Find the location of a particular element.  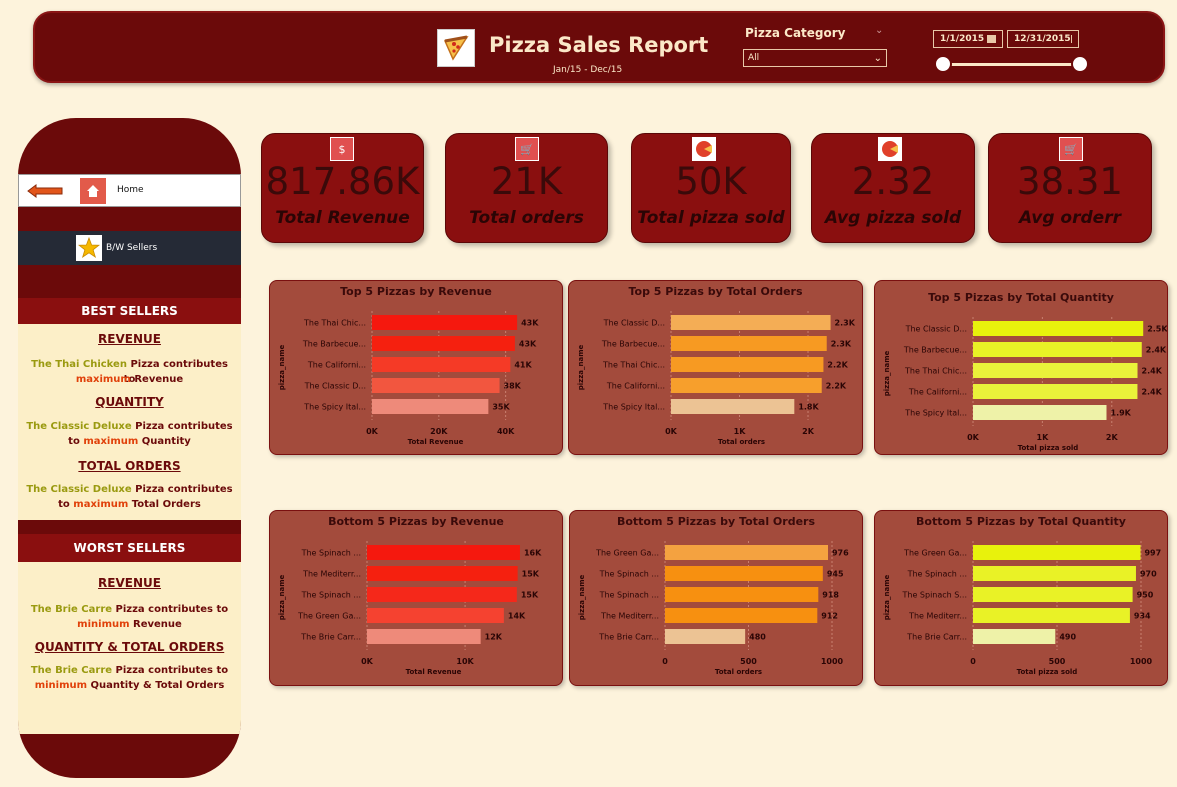

date-slider-start-handle is located at coordinates (943, 64).